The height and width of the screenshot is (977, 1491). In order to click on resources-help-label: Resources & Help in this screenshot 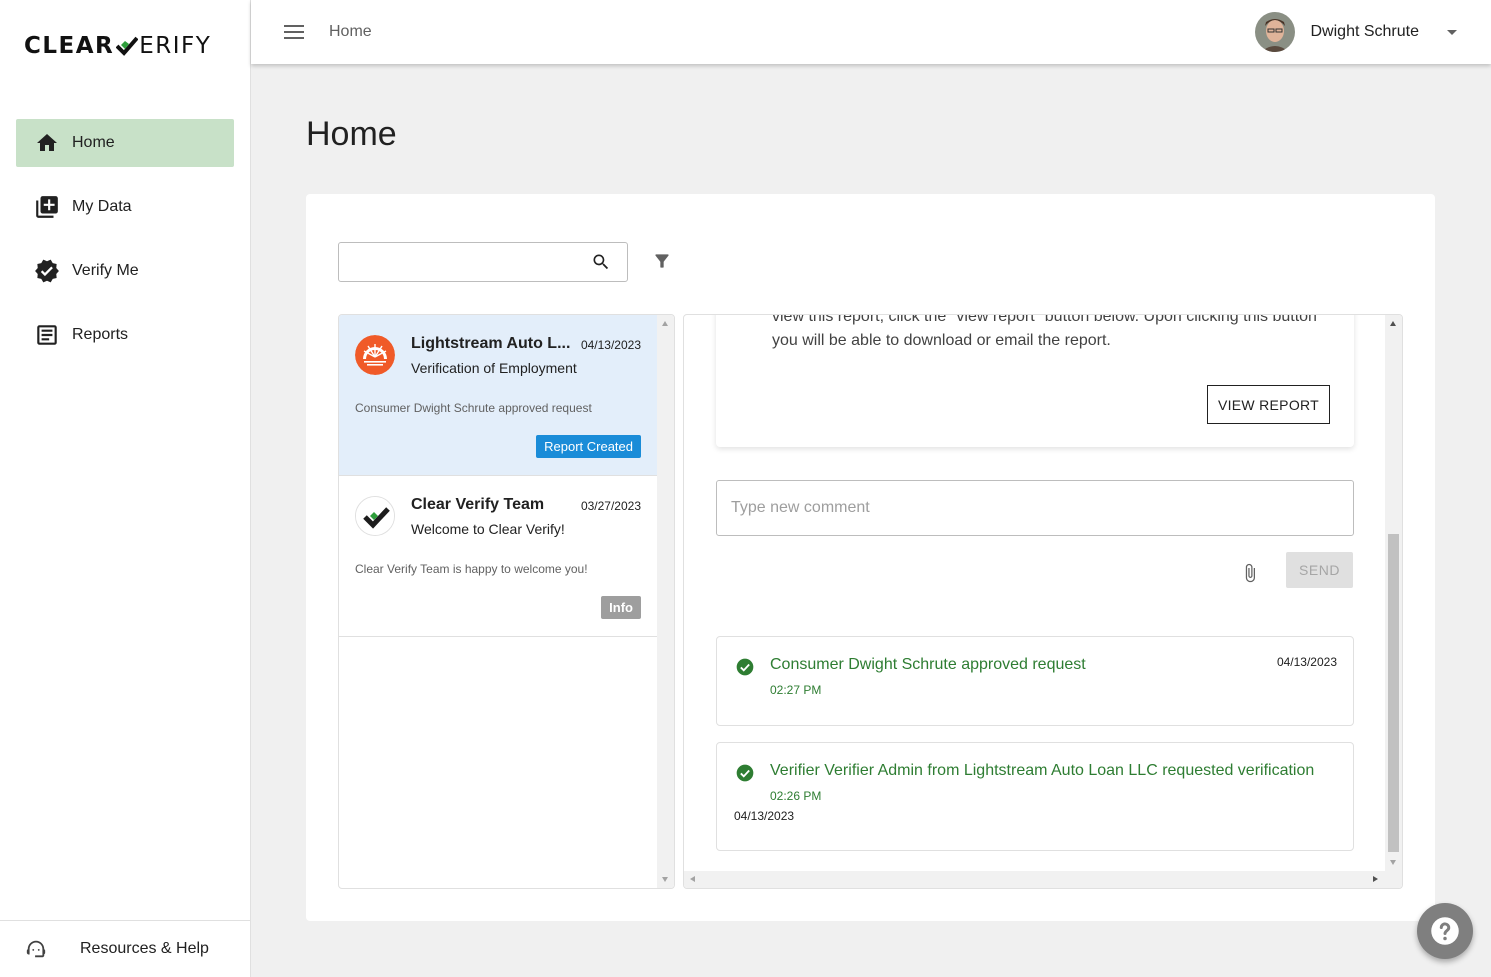, I will do `click(144, 948)`.